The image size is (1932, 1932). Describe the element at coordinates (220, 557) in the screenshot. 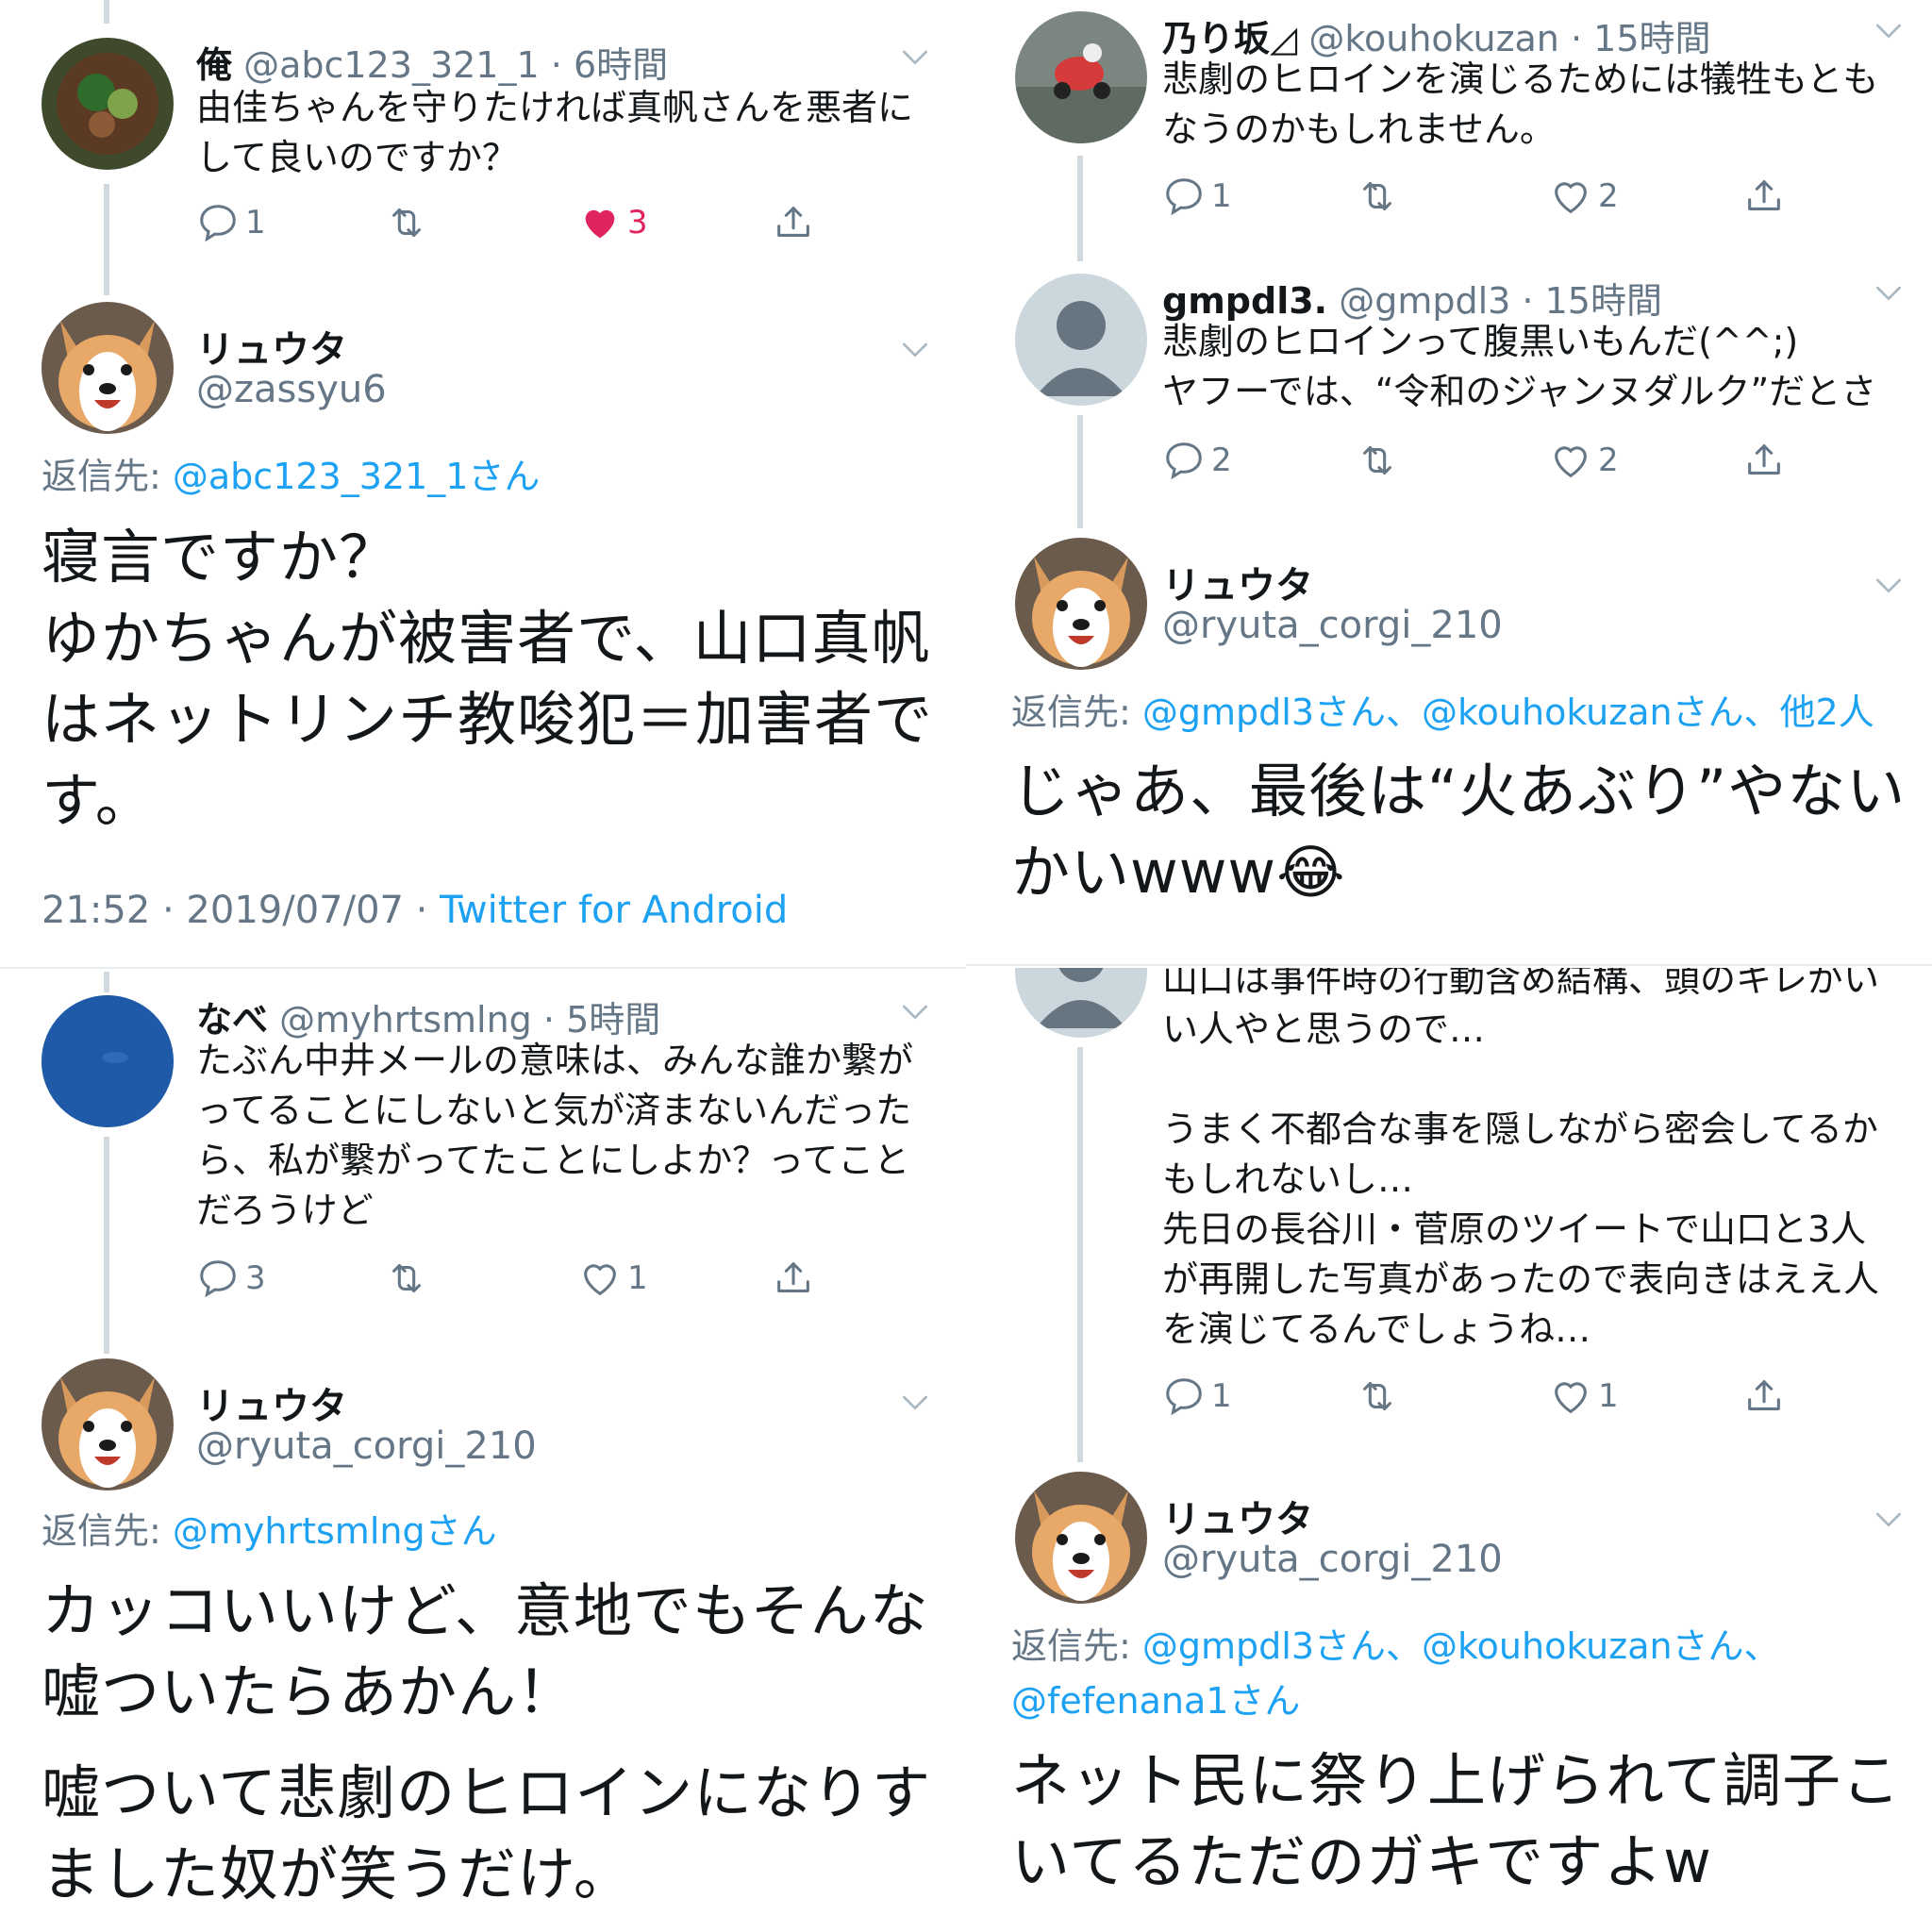

I see `text-line: 寝言ですか？` at that location.